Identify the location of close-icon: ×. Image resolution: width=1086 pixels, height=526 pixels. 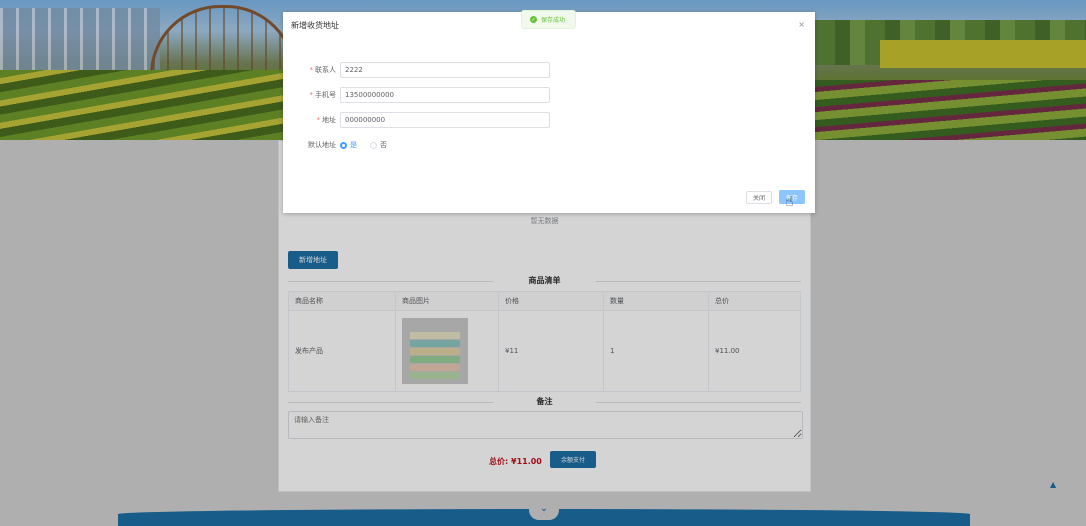
(801, 24).